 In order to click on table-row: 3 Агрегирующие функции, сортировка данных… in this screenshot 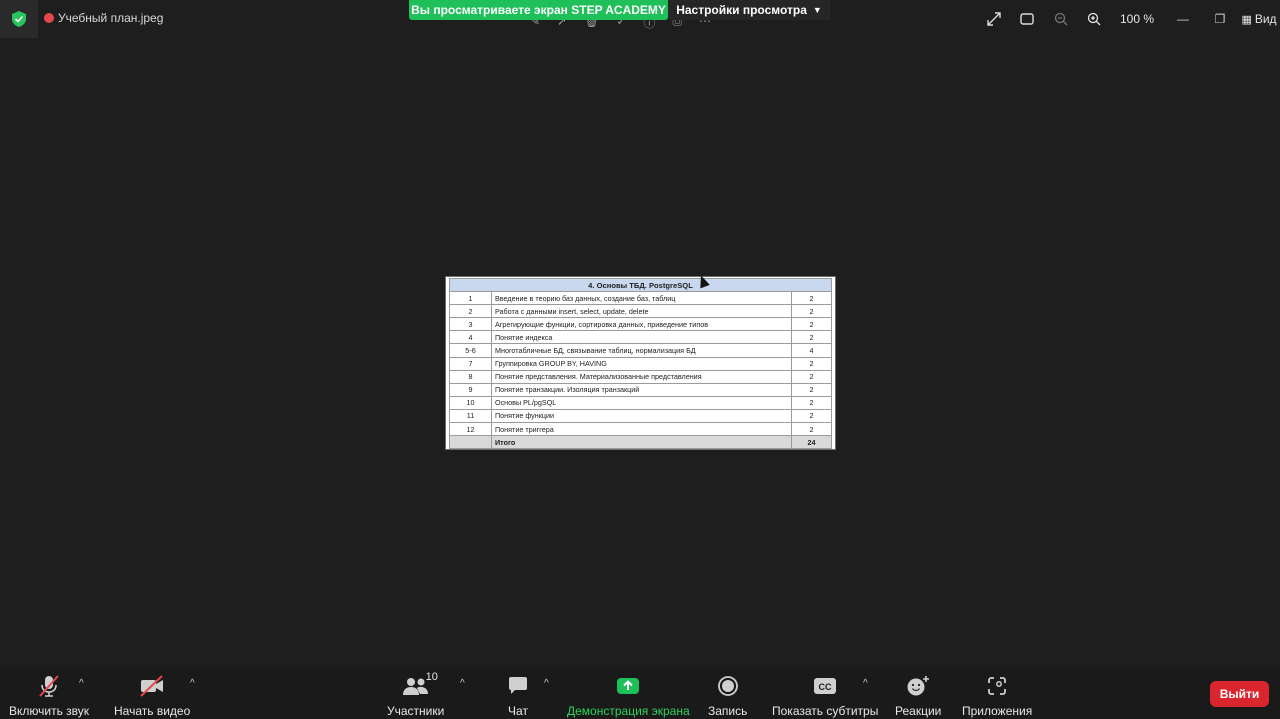, I will do `click(641, 324)`.